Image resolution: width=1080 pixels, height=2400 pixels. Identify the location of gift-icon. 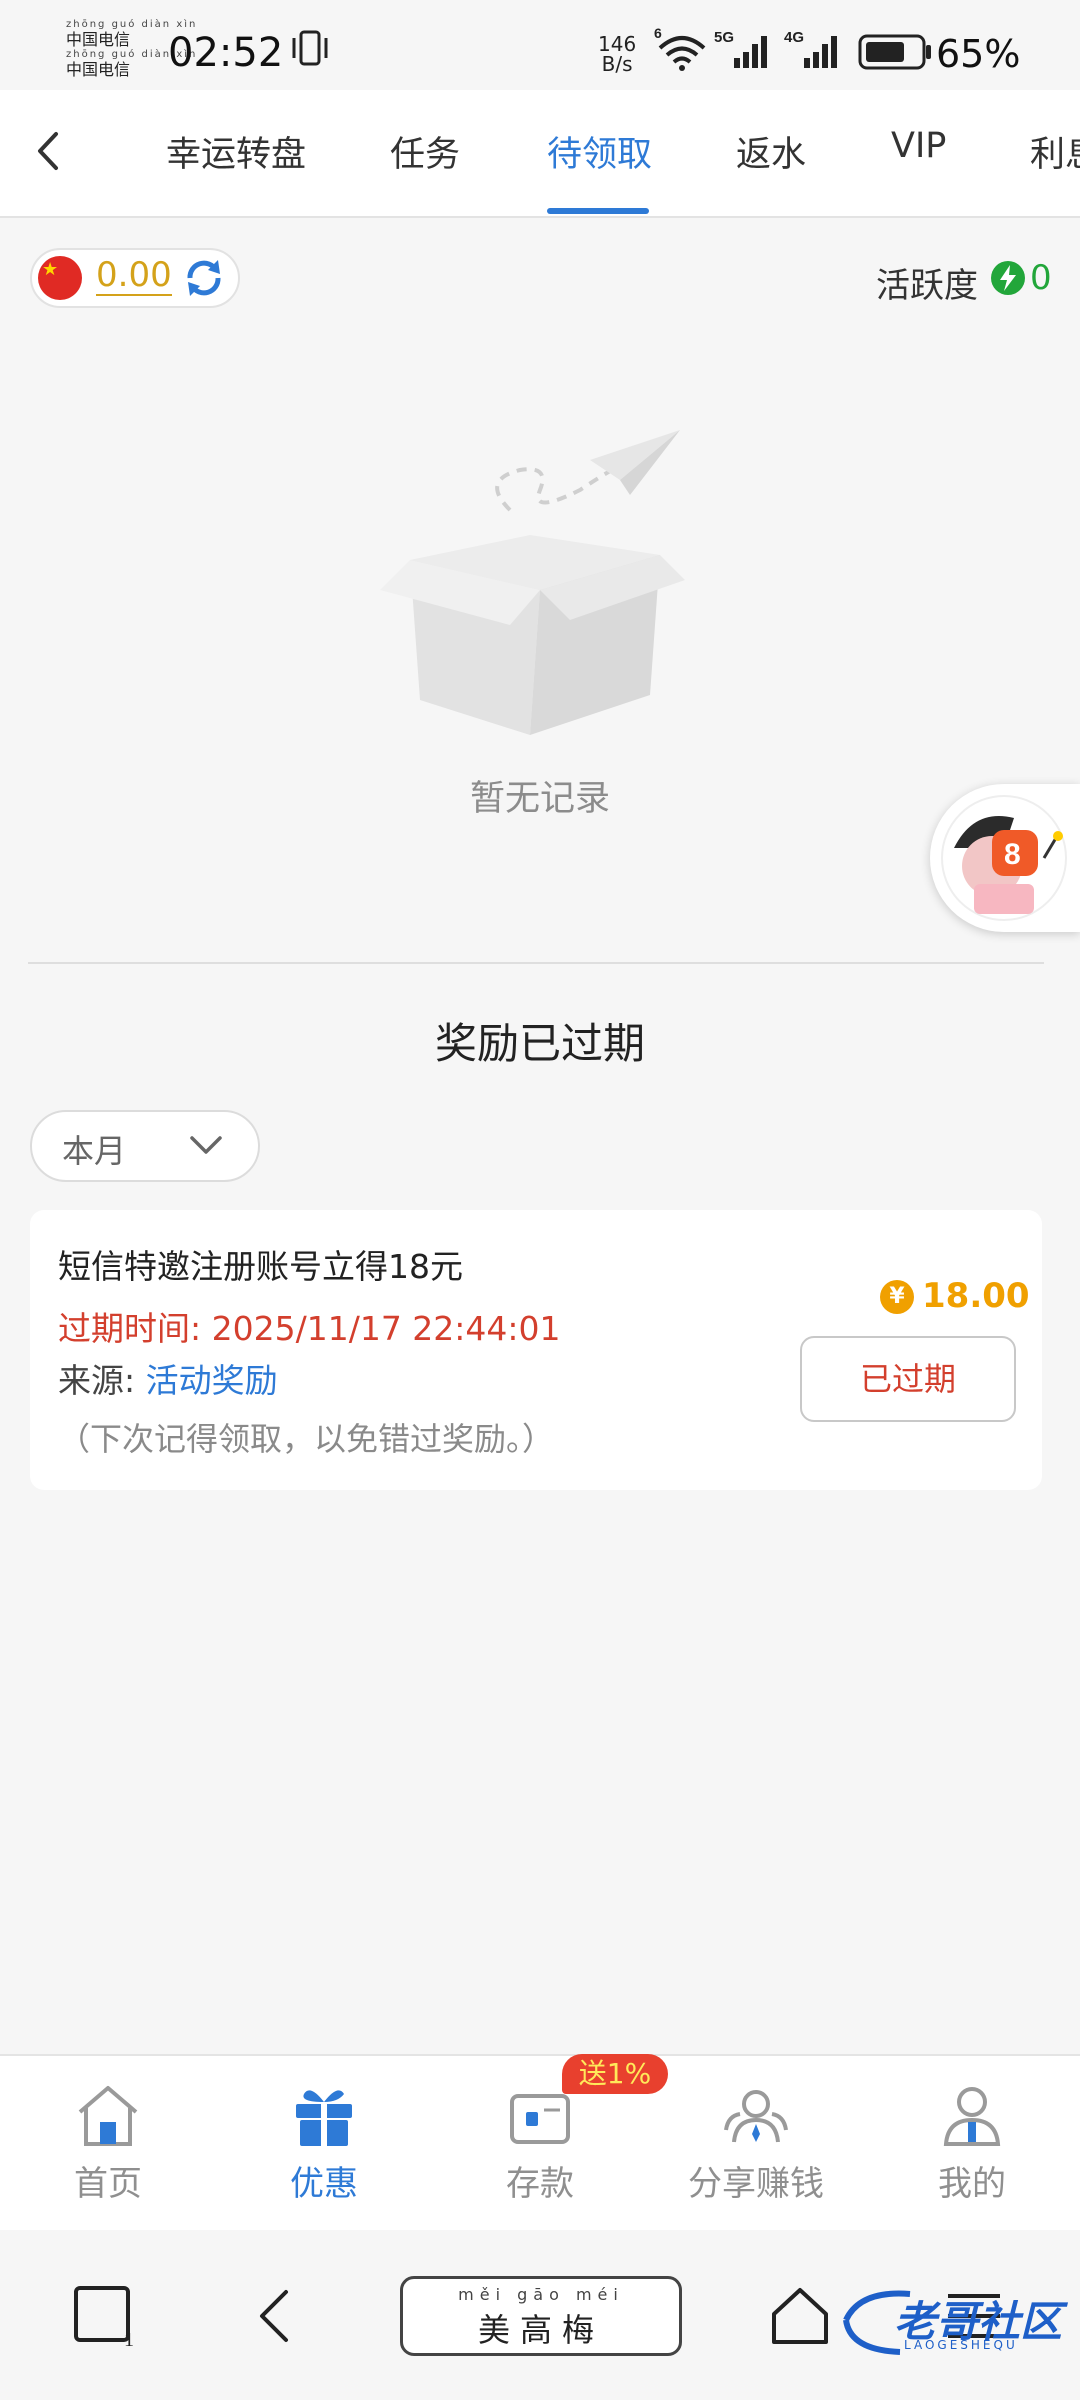
(324, 2118).